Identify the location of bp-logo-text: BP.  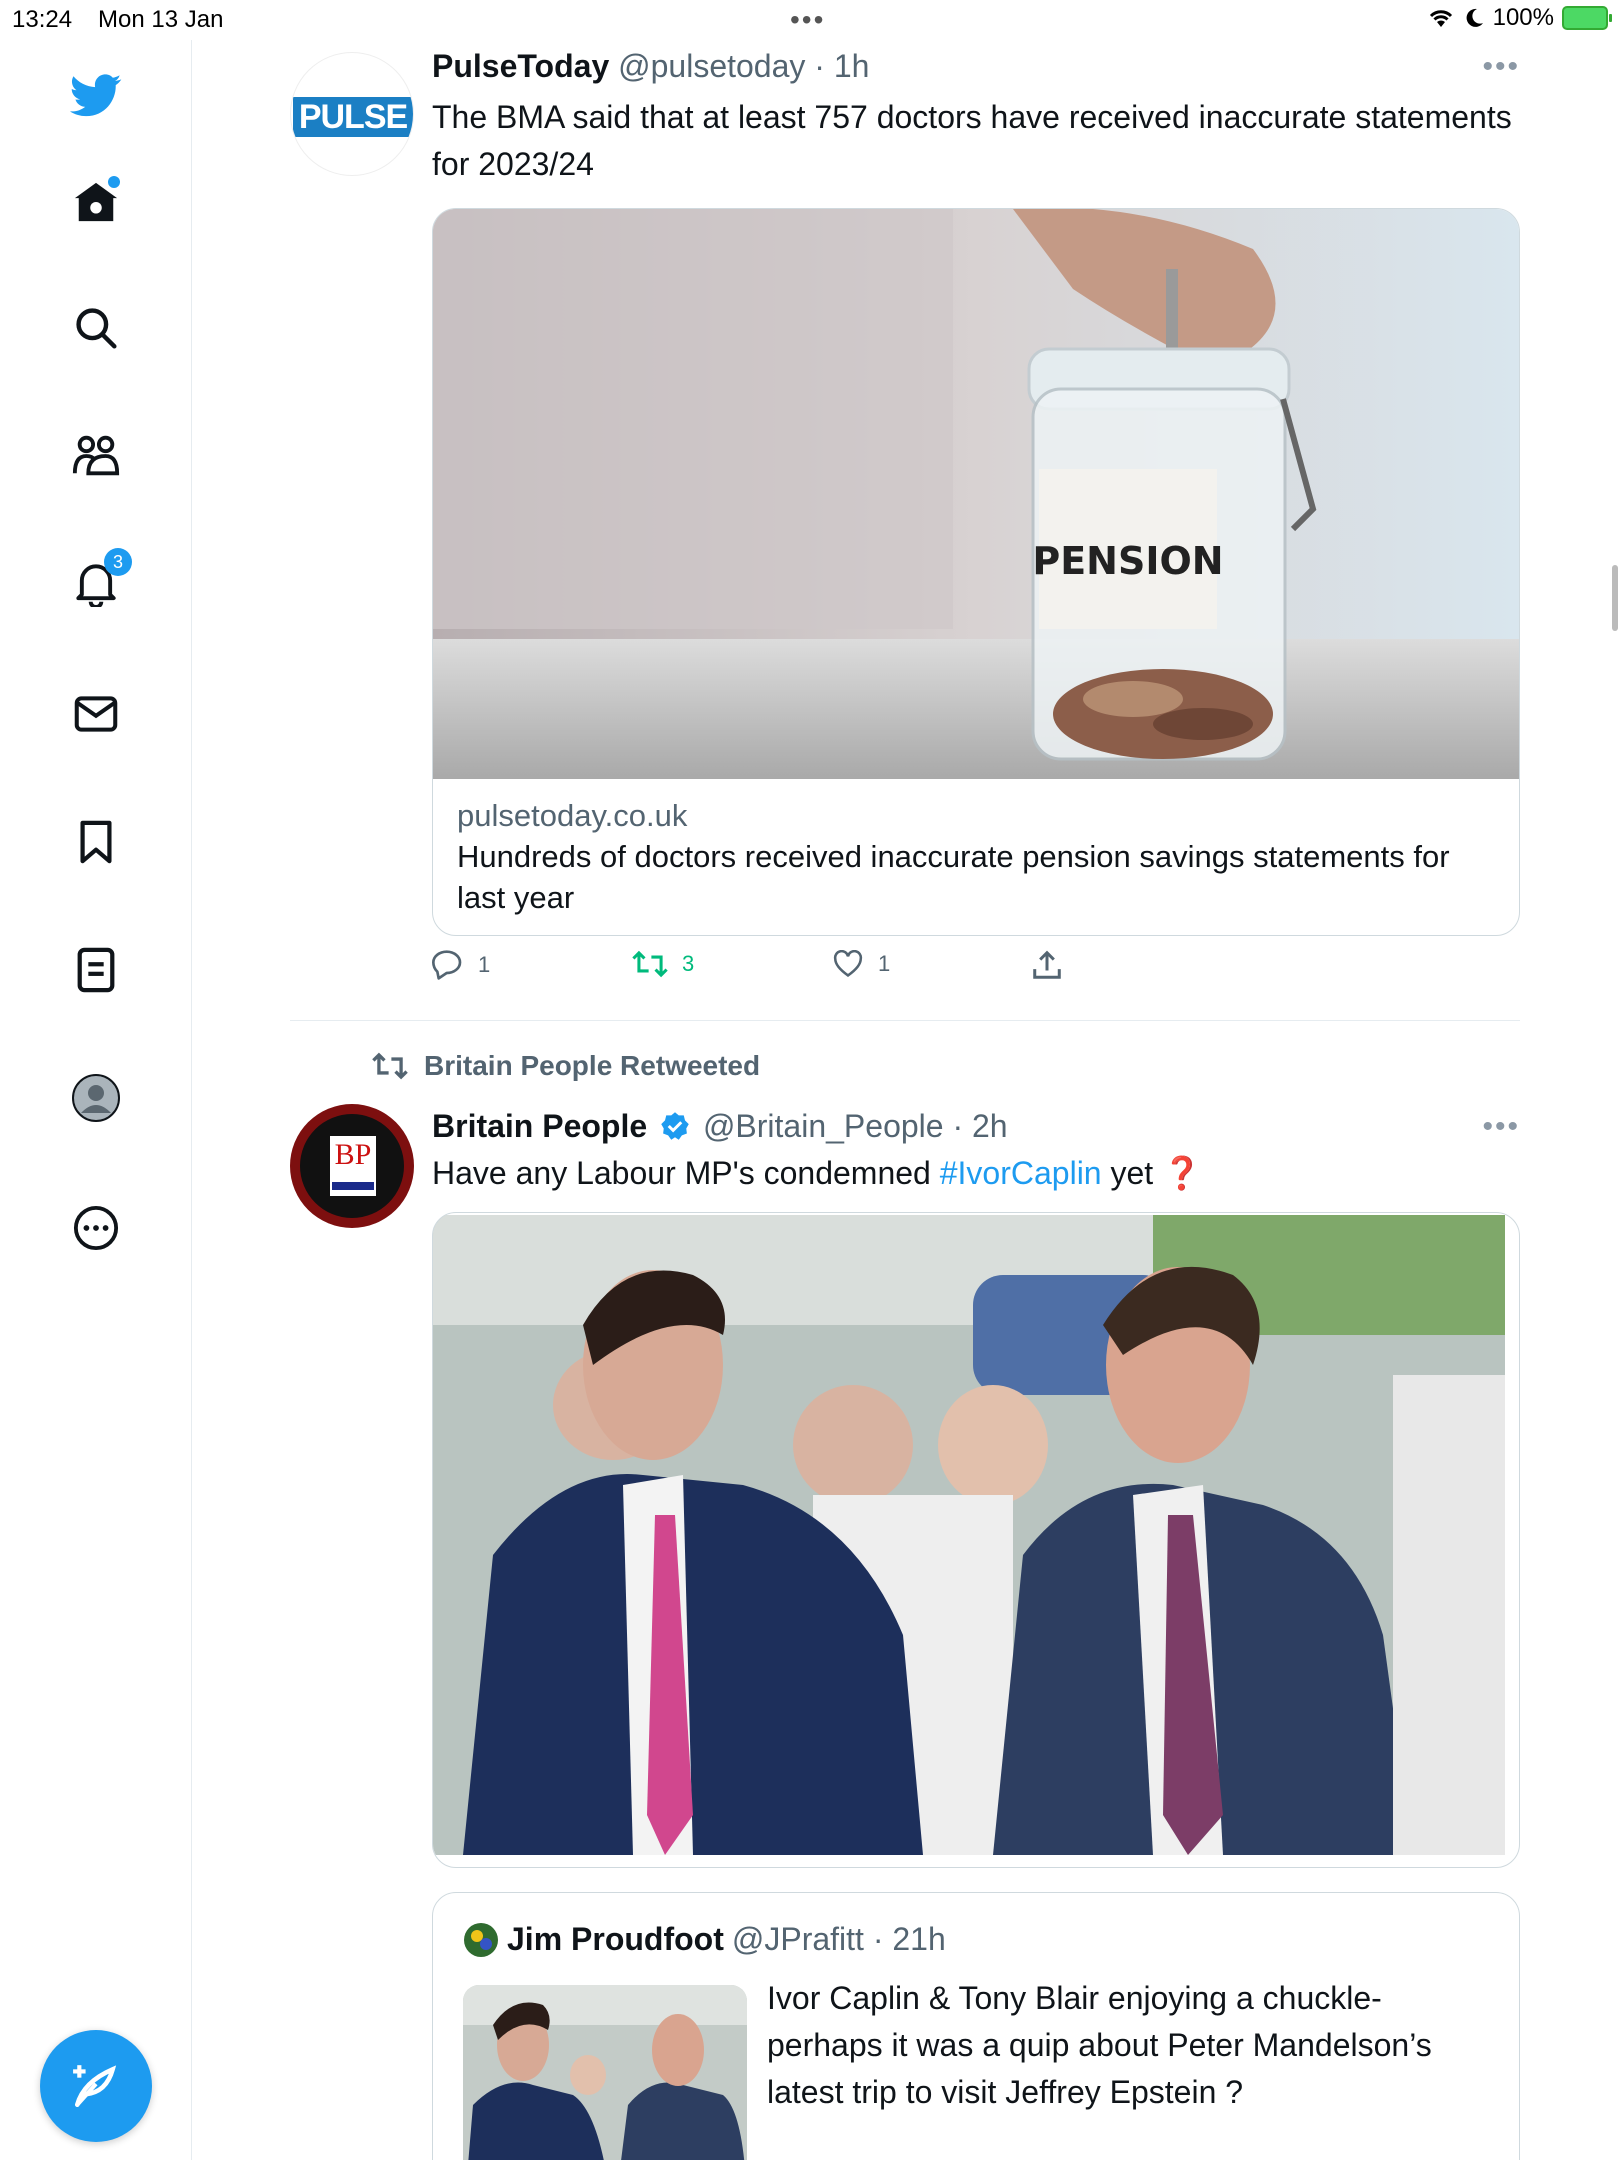
(353, 1154).